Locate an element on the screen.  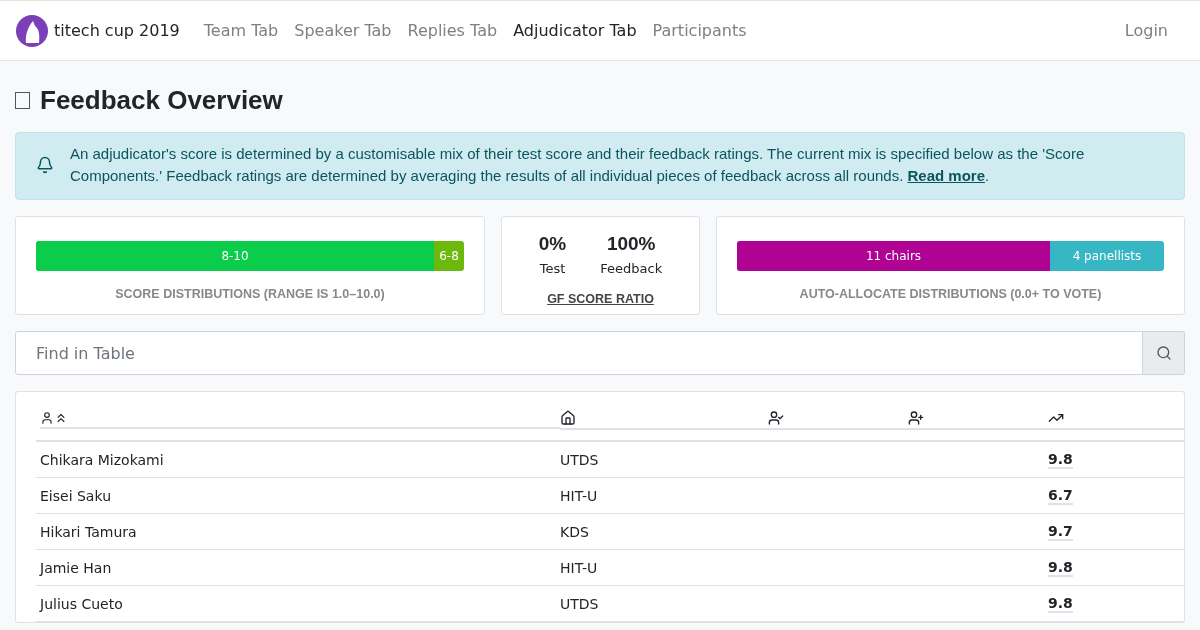
ratio-caption-link: GF SCORE RATIO is located at coordinates (600, 299).